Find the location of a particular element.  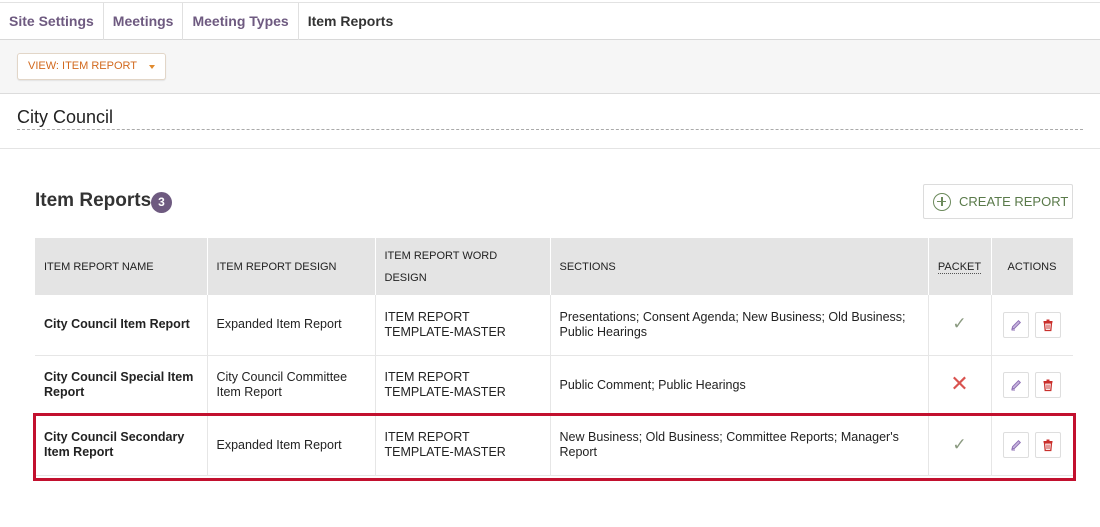

x-icon: ✕ is located at coordinates (959, 383).